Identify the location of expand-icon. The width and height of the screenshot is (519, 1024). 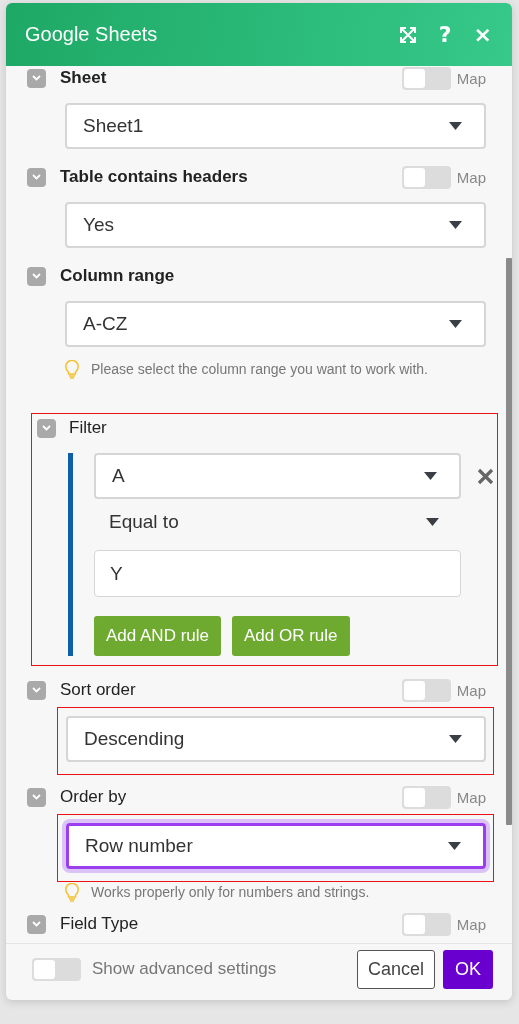
(407, 34).